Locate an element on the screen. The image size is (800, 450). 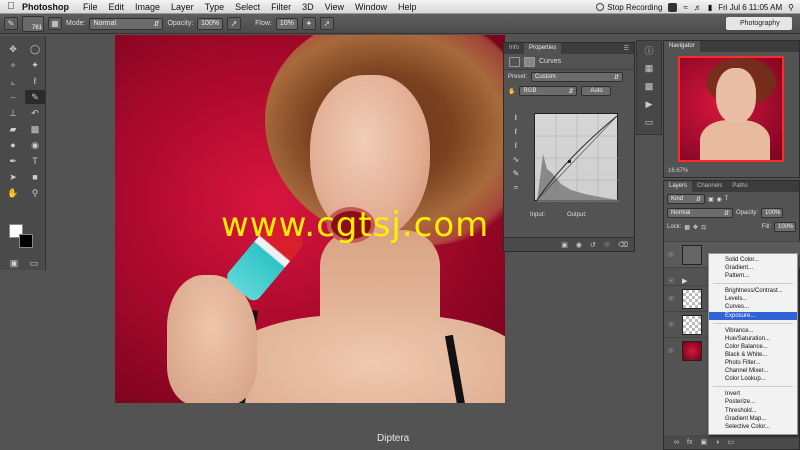
filter-adjust-icon: ◉ is located at coordinates (719, 199).